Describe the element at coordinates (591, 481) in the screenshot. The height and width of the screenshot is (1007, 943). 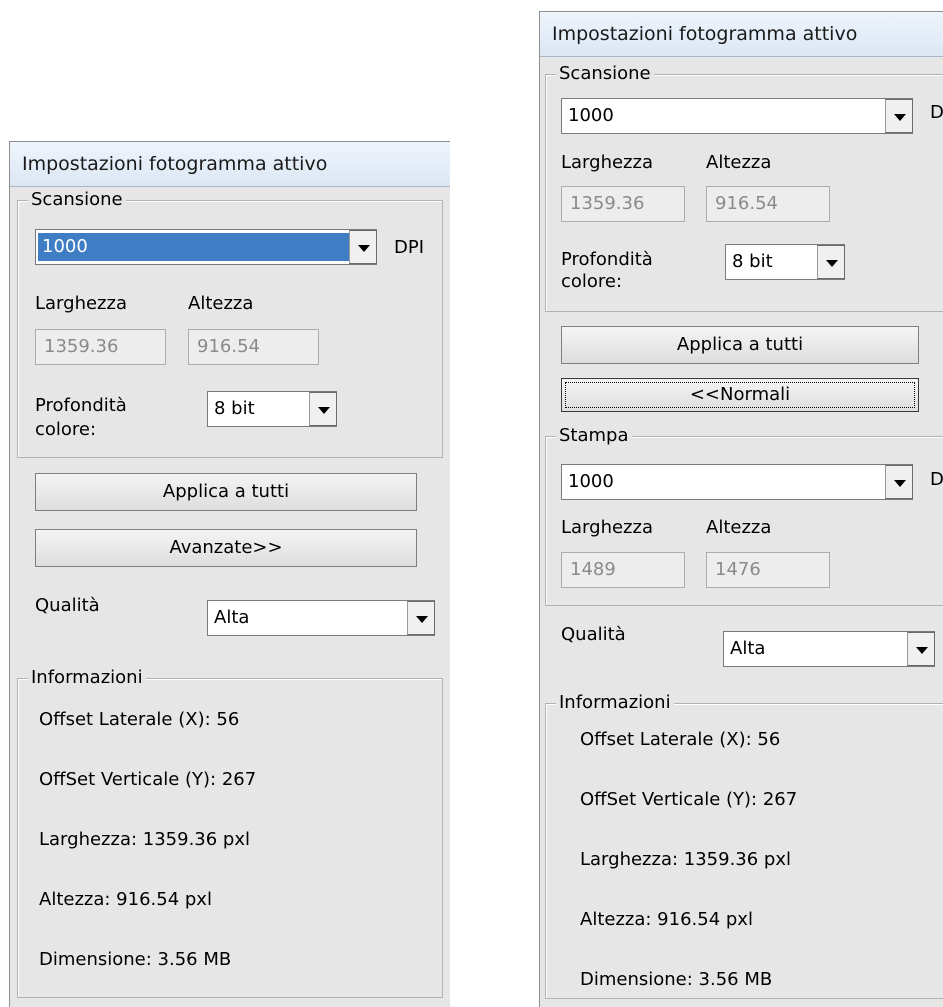
I see `print-dpi-value: 1000` at that location.